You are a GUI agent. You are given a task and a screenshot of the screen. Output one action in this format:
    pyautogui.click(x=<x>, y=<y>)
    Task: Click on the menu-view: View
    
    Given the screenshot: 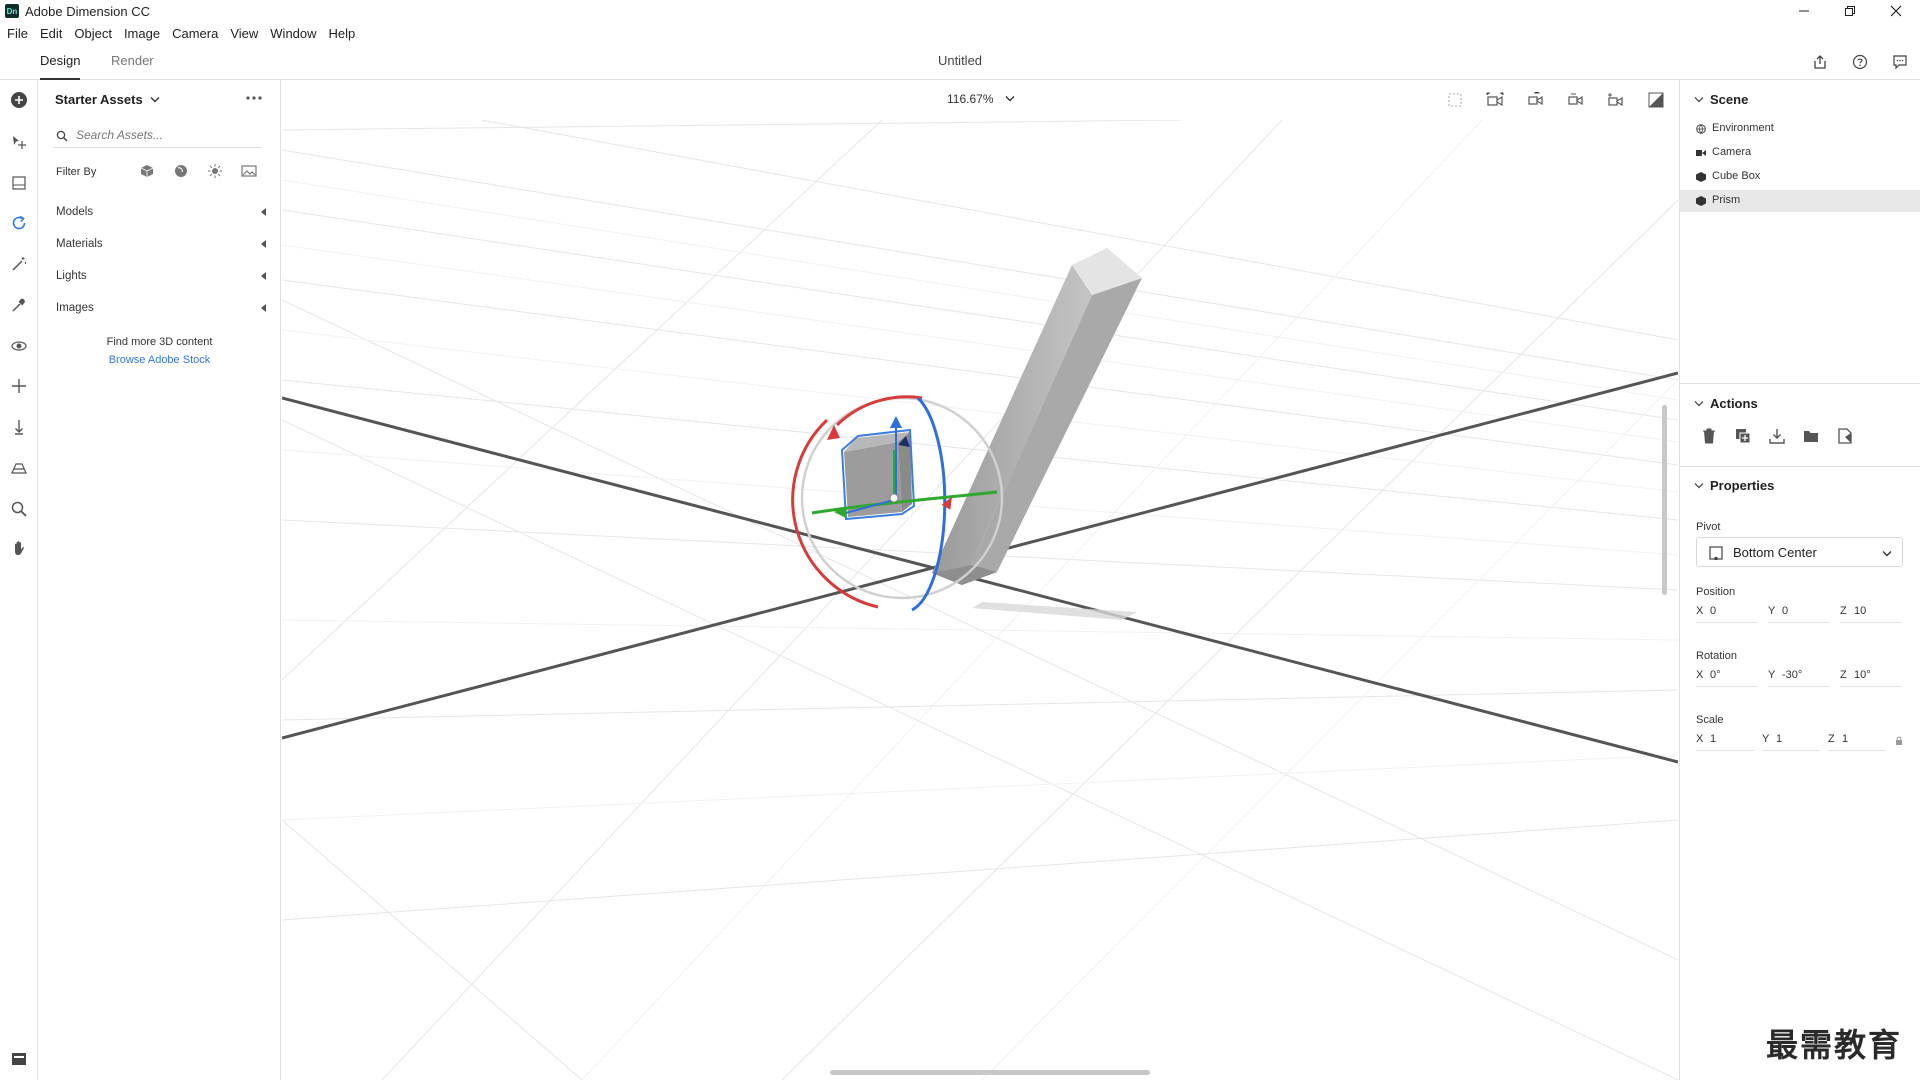 What is the action you would take?
    pyautogui.click(x=244, y=33)
    